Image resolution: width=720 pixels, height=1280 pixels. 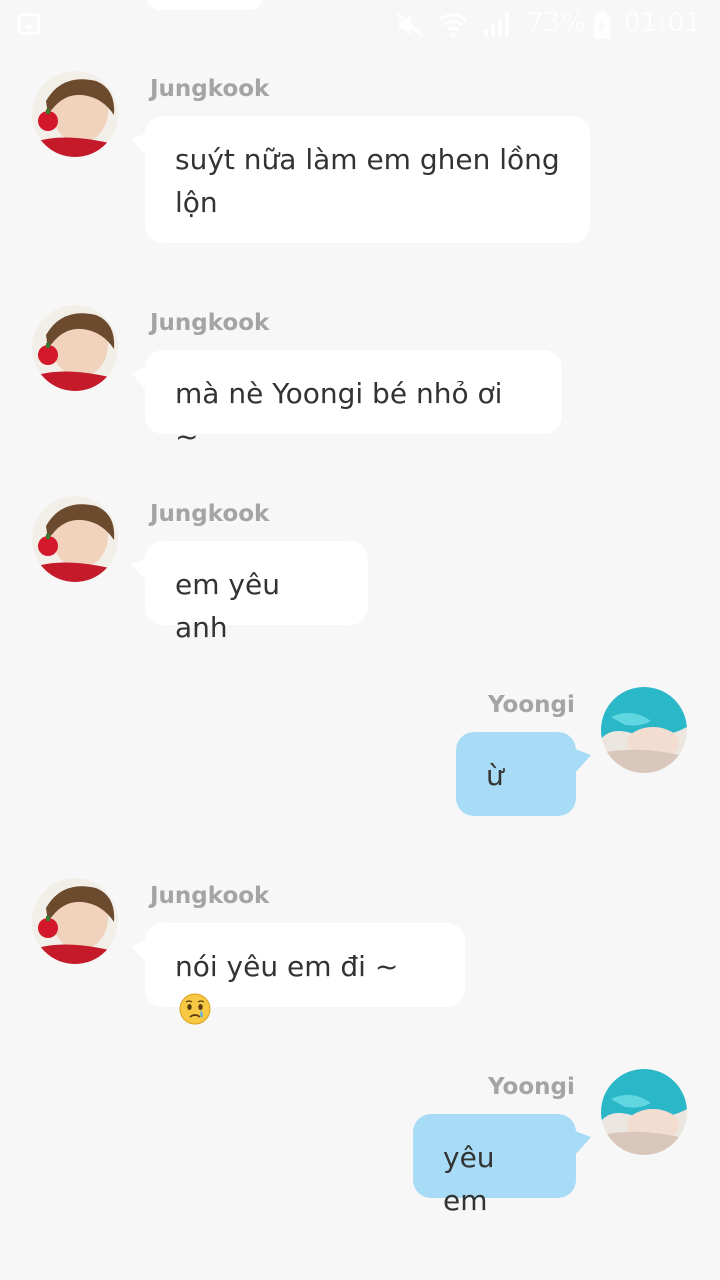 What do you see at coordinates (339, 415) in the screenshot?
I see `message-text: mà nè Yoongi bé nhỏ ơi ~` at bounding box center [339, 415].